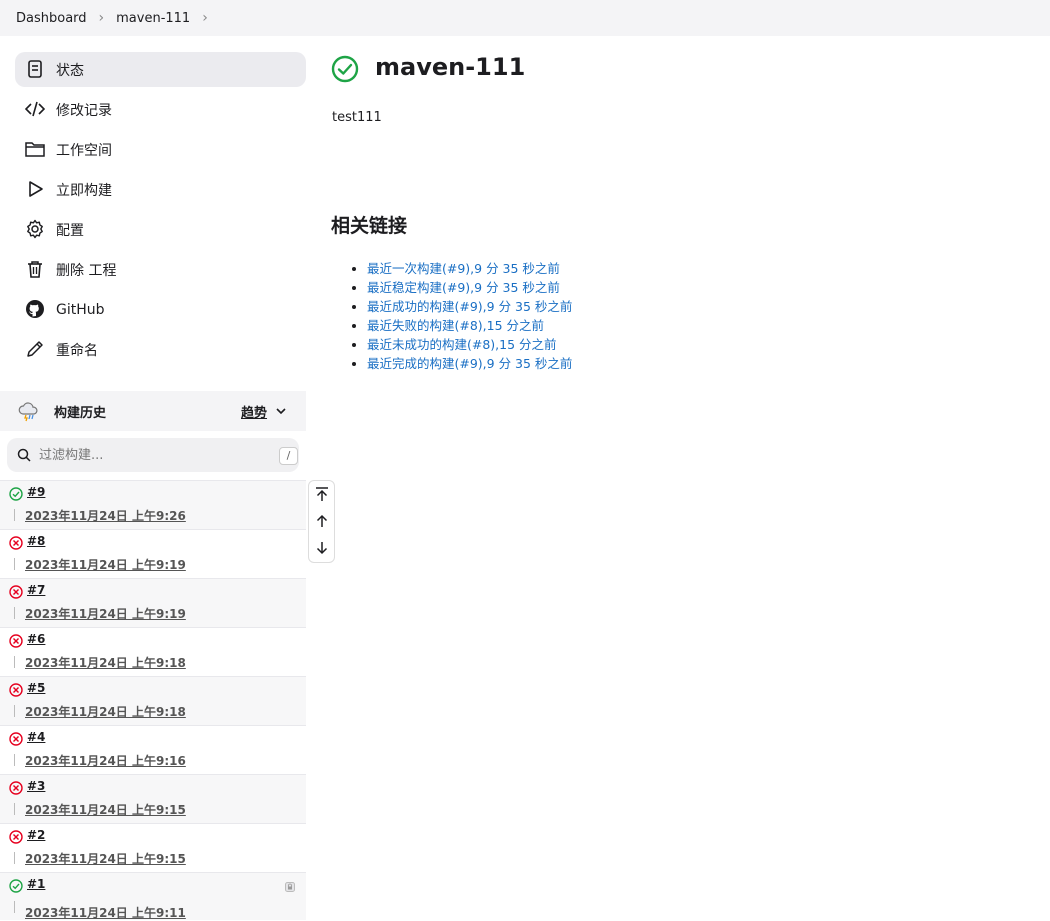 The height and width of the screenshot is (921, 1050). I want to click on build-row: #9 2023年11月24日 上午9:26, so click(153, 504).